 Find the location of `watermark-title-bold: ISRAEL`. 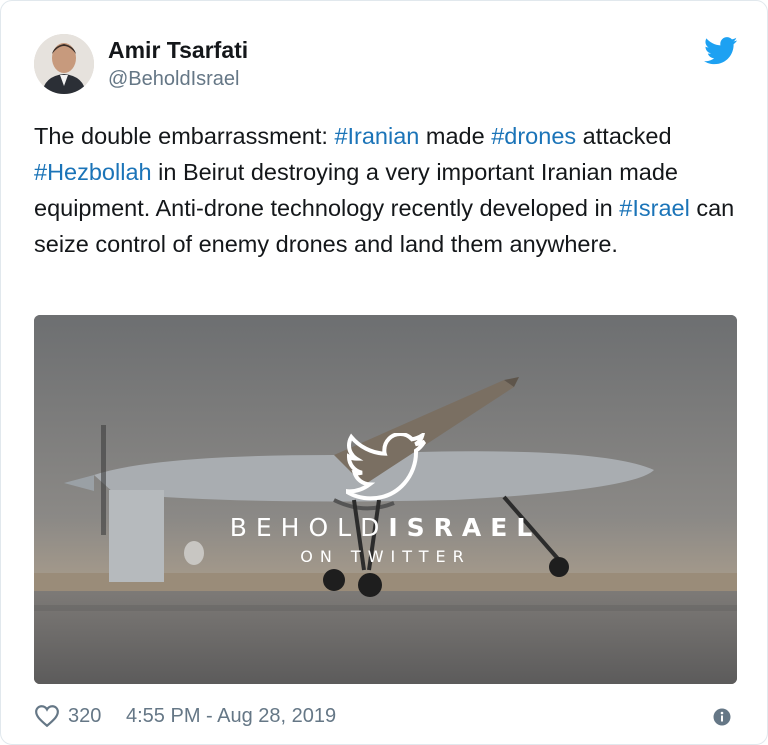

watermark-title-bold: ISRAEL is located at coordinates (465, 527).